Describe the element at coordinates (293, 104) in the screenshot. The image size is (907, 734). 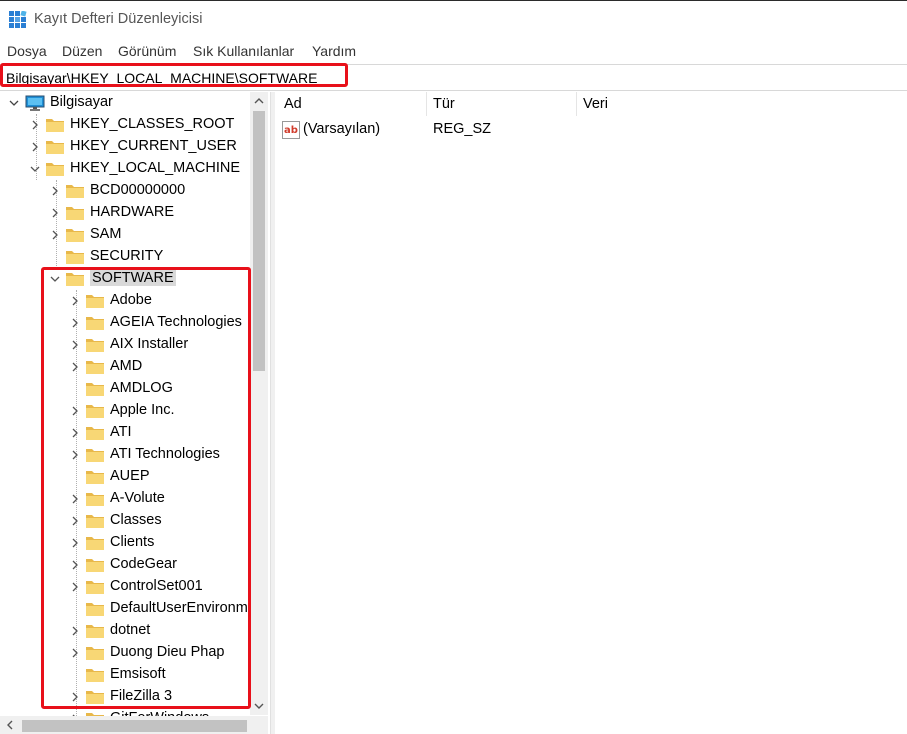
I see `column-header-name: Ad` at that location.